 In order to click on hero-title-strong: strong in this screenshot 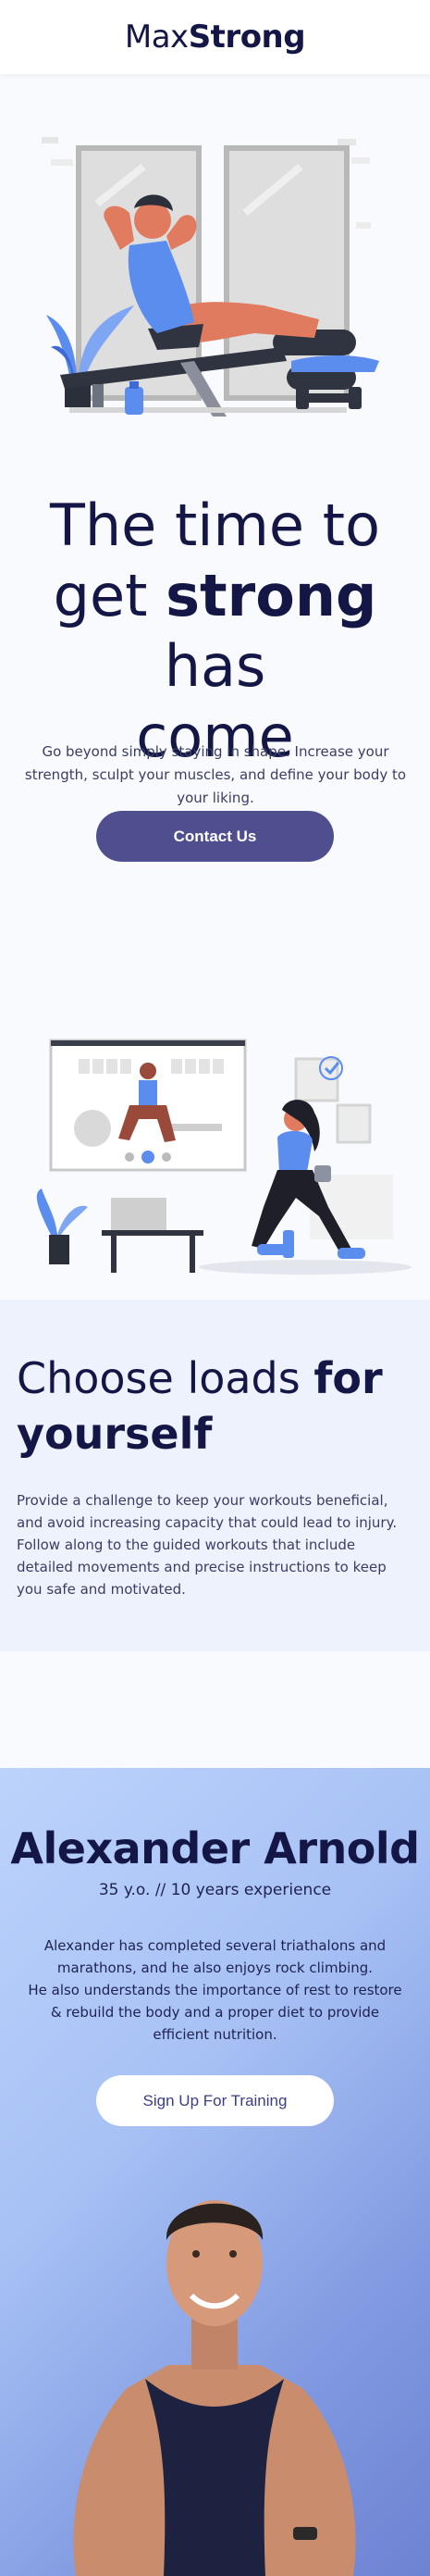, I will do `click(271, 595)`.